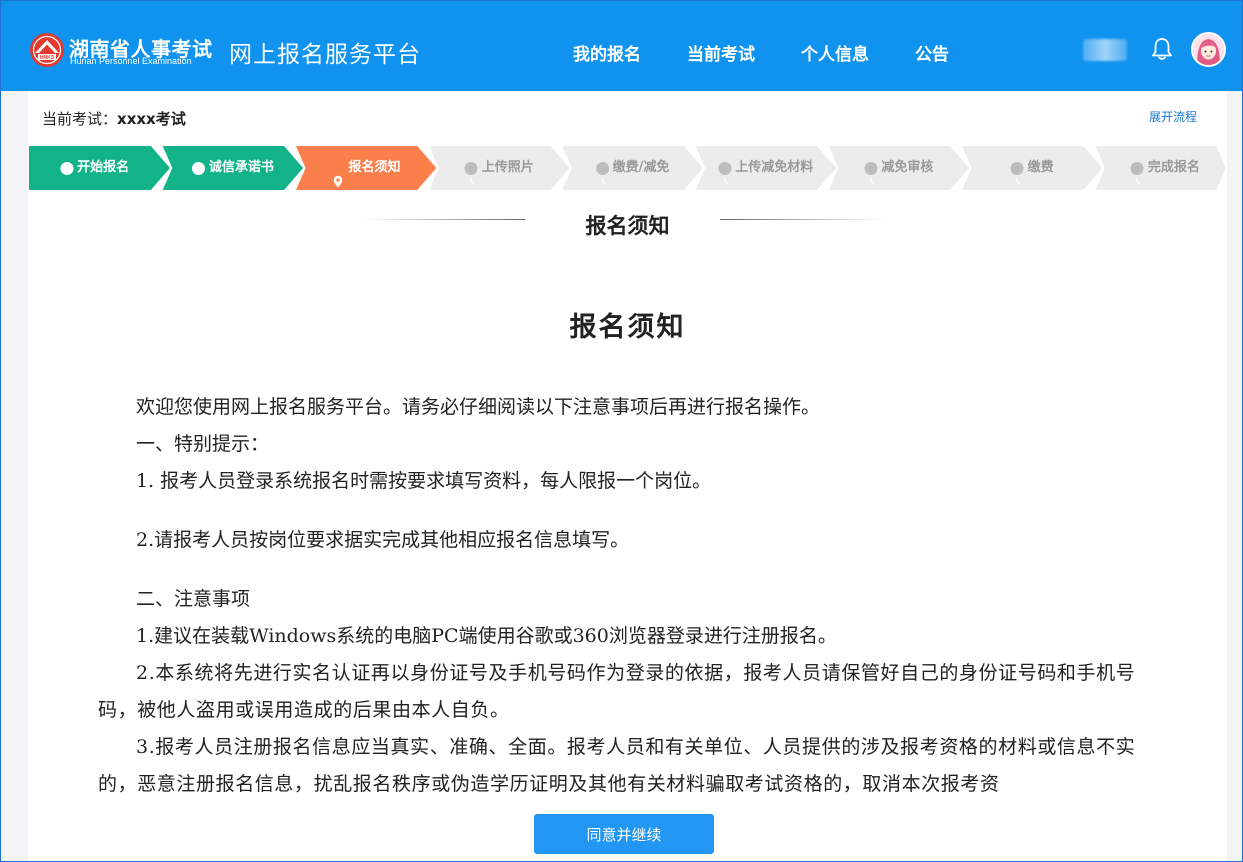  What do you see at coordinates (1162, 49) in the screenshot?
I see `bell-icon` at bounding box center [1162, 49].